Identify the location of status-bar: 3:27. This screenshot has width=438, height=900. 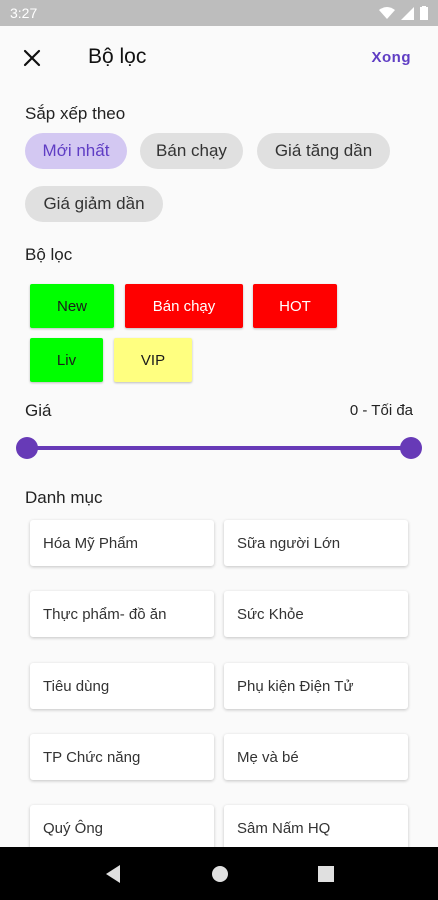
(219, 13).